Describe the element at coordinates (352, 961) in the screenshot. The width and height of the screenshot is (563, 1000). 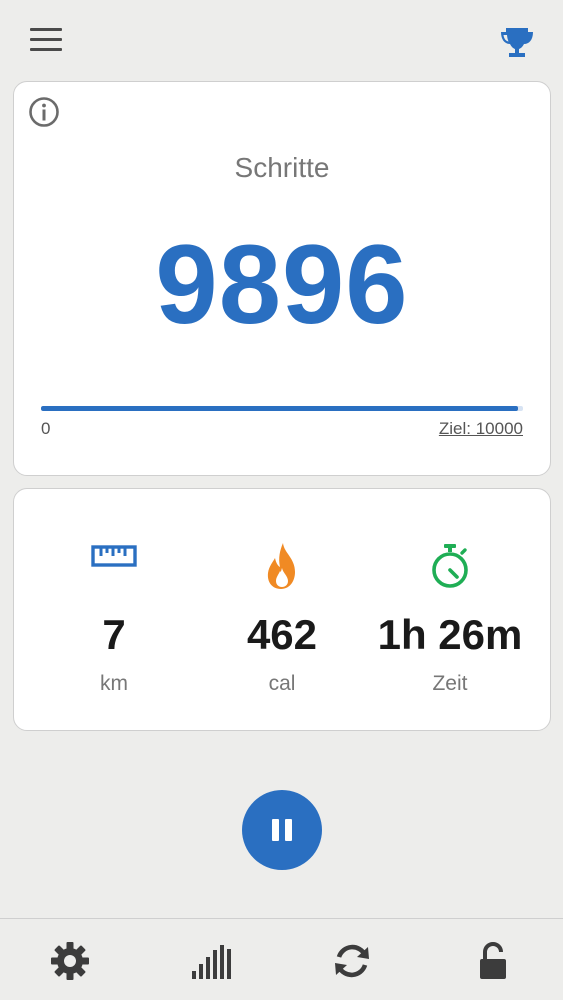
I see `refresh-icon` at that location.